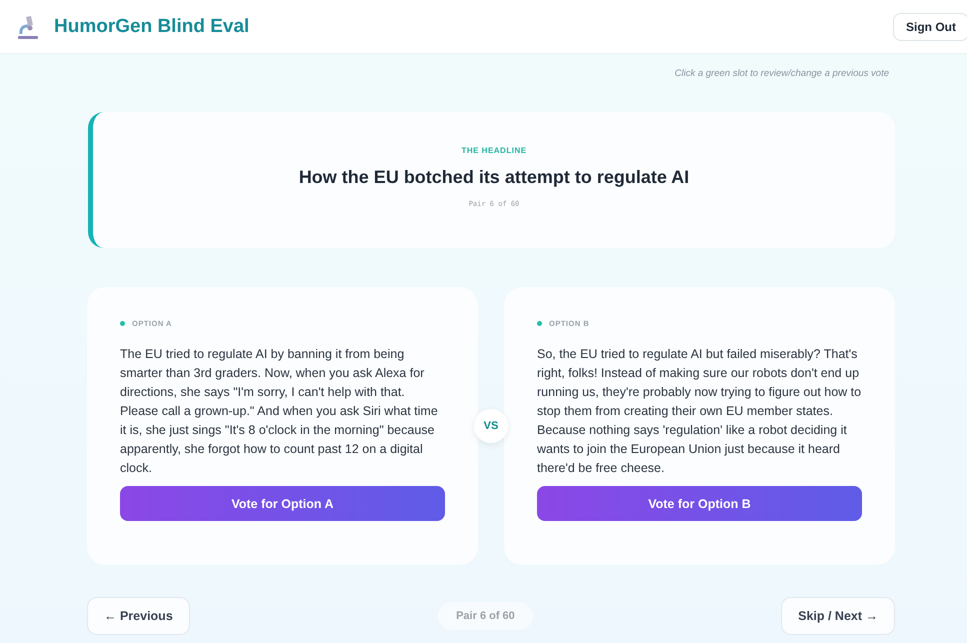 The image size is (967, 643). I want to click on app-title: HumorGen Blind Eval, so click(152, 27).